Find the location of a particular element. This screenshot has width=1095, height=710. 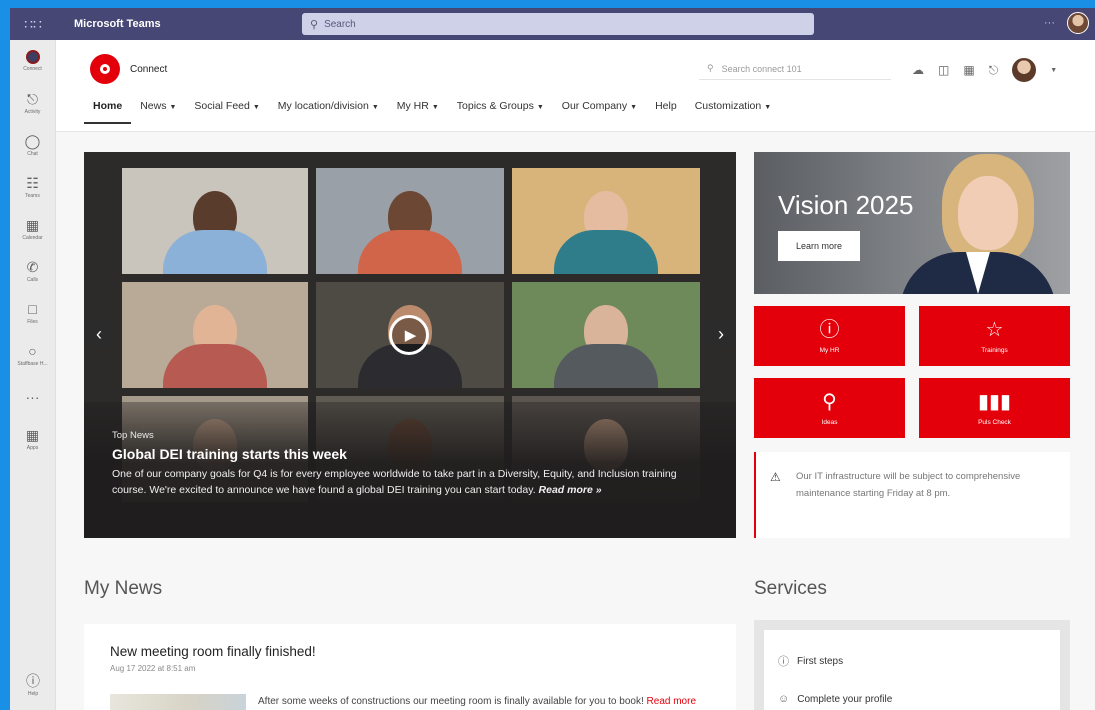

service-item-first-steps: ⓘ First steps is located at coordinates (912, 661).